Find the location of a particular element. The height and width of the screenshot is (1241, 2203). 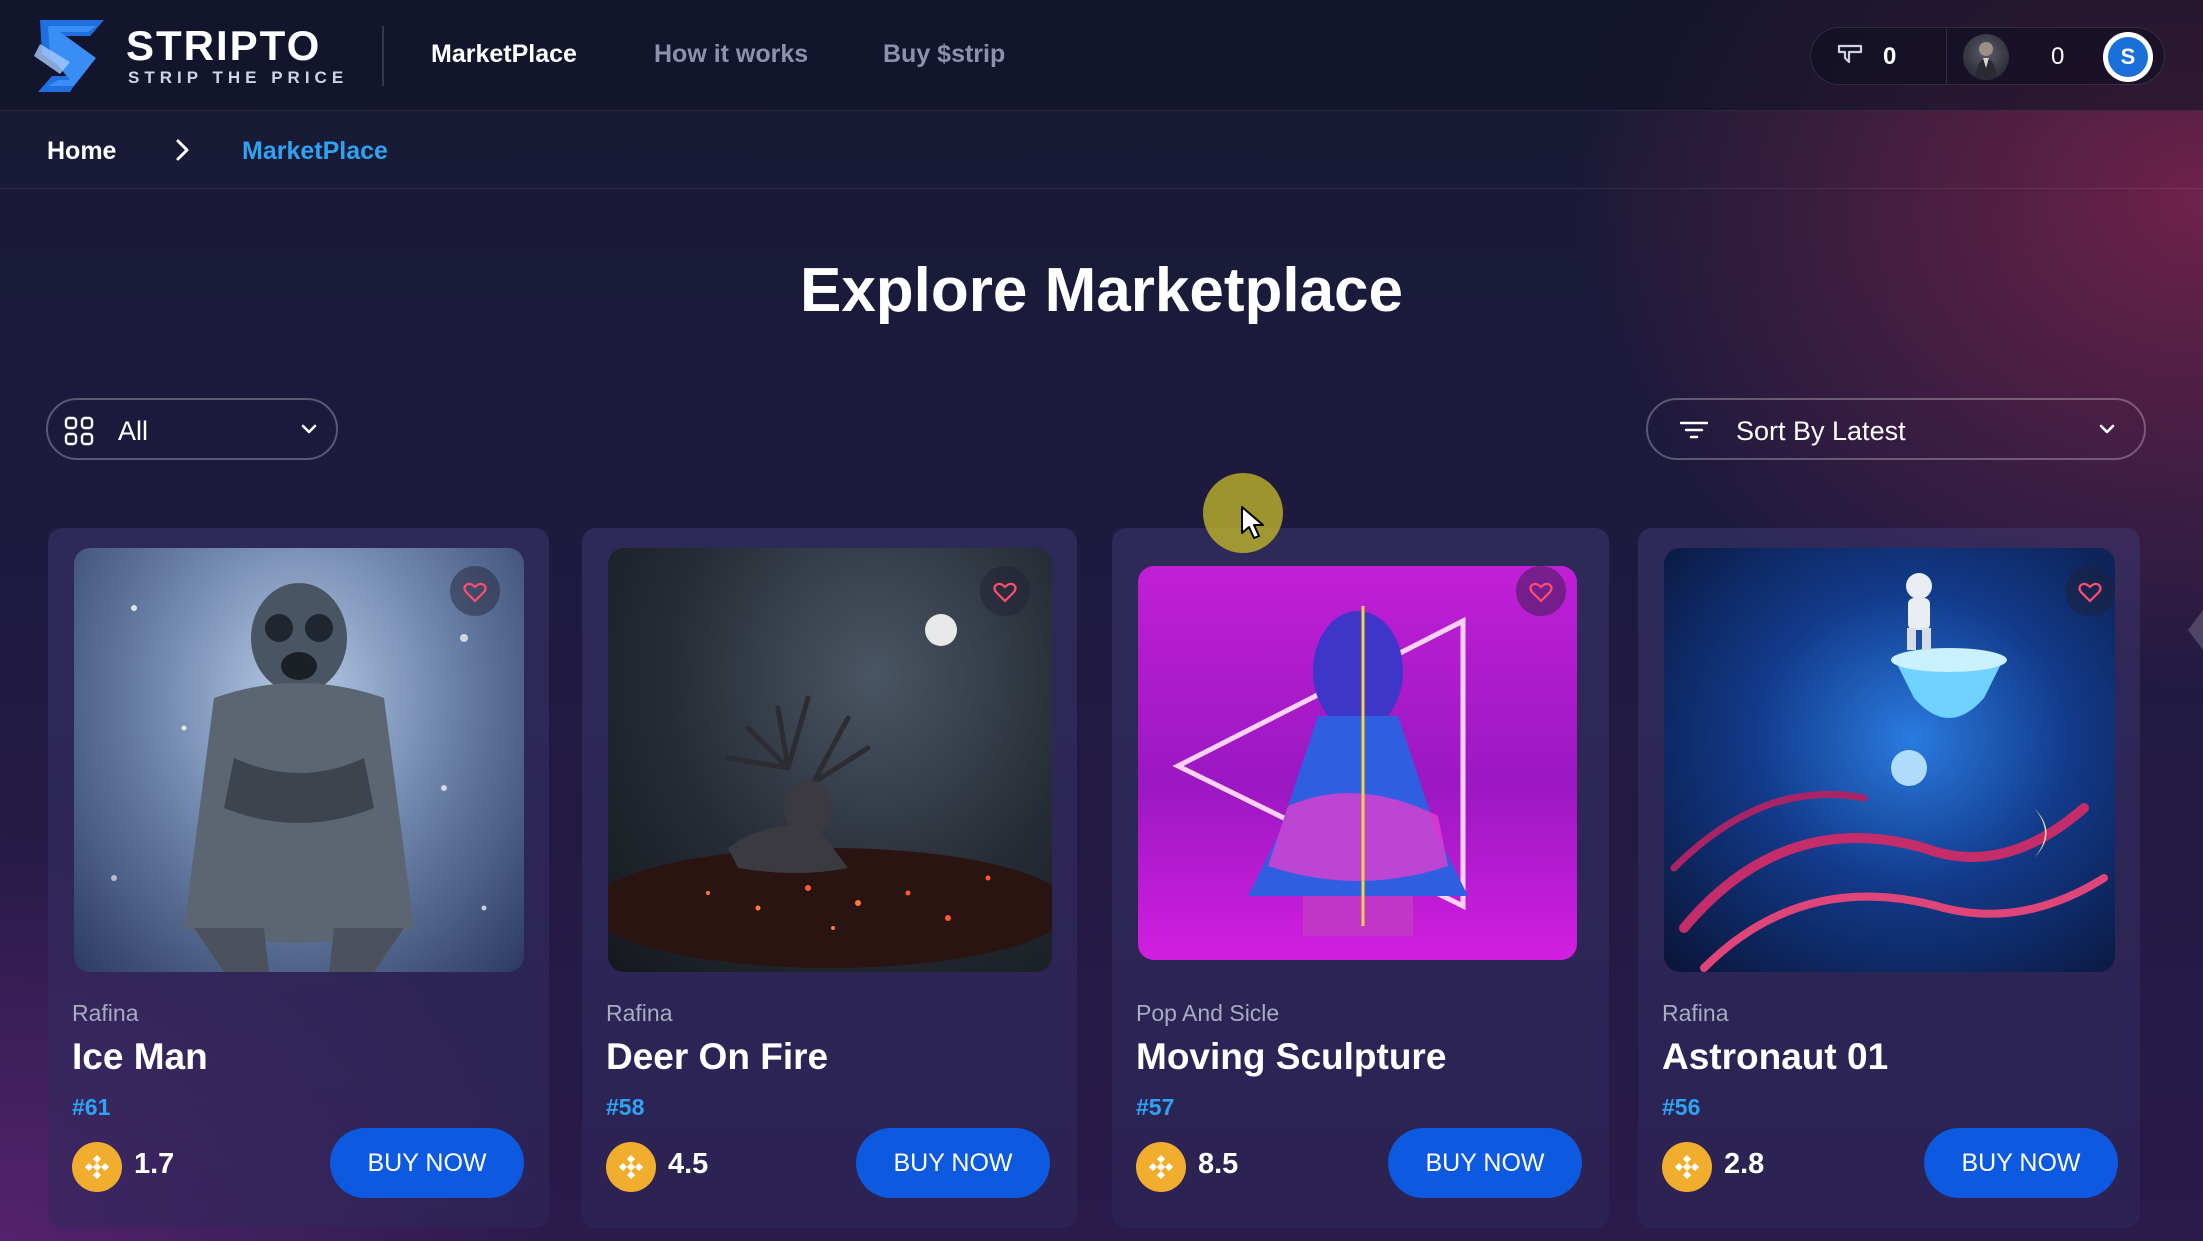

brand-tagline: STRIP THE PRICE is located at coordinates (238, 77).